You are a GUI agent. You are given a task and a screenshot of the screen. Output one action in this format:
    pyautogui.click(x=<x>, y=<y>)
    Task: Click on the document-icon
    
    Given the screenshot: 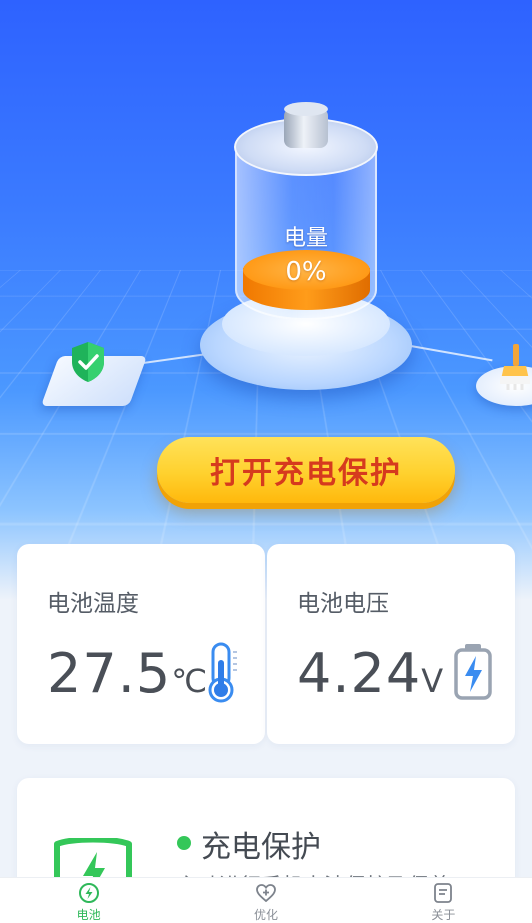 What is the action you would take?
    pyautogui.click(x=443, y=893)
    